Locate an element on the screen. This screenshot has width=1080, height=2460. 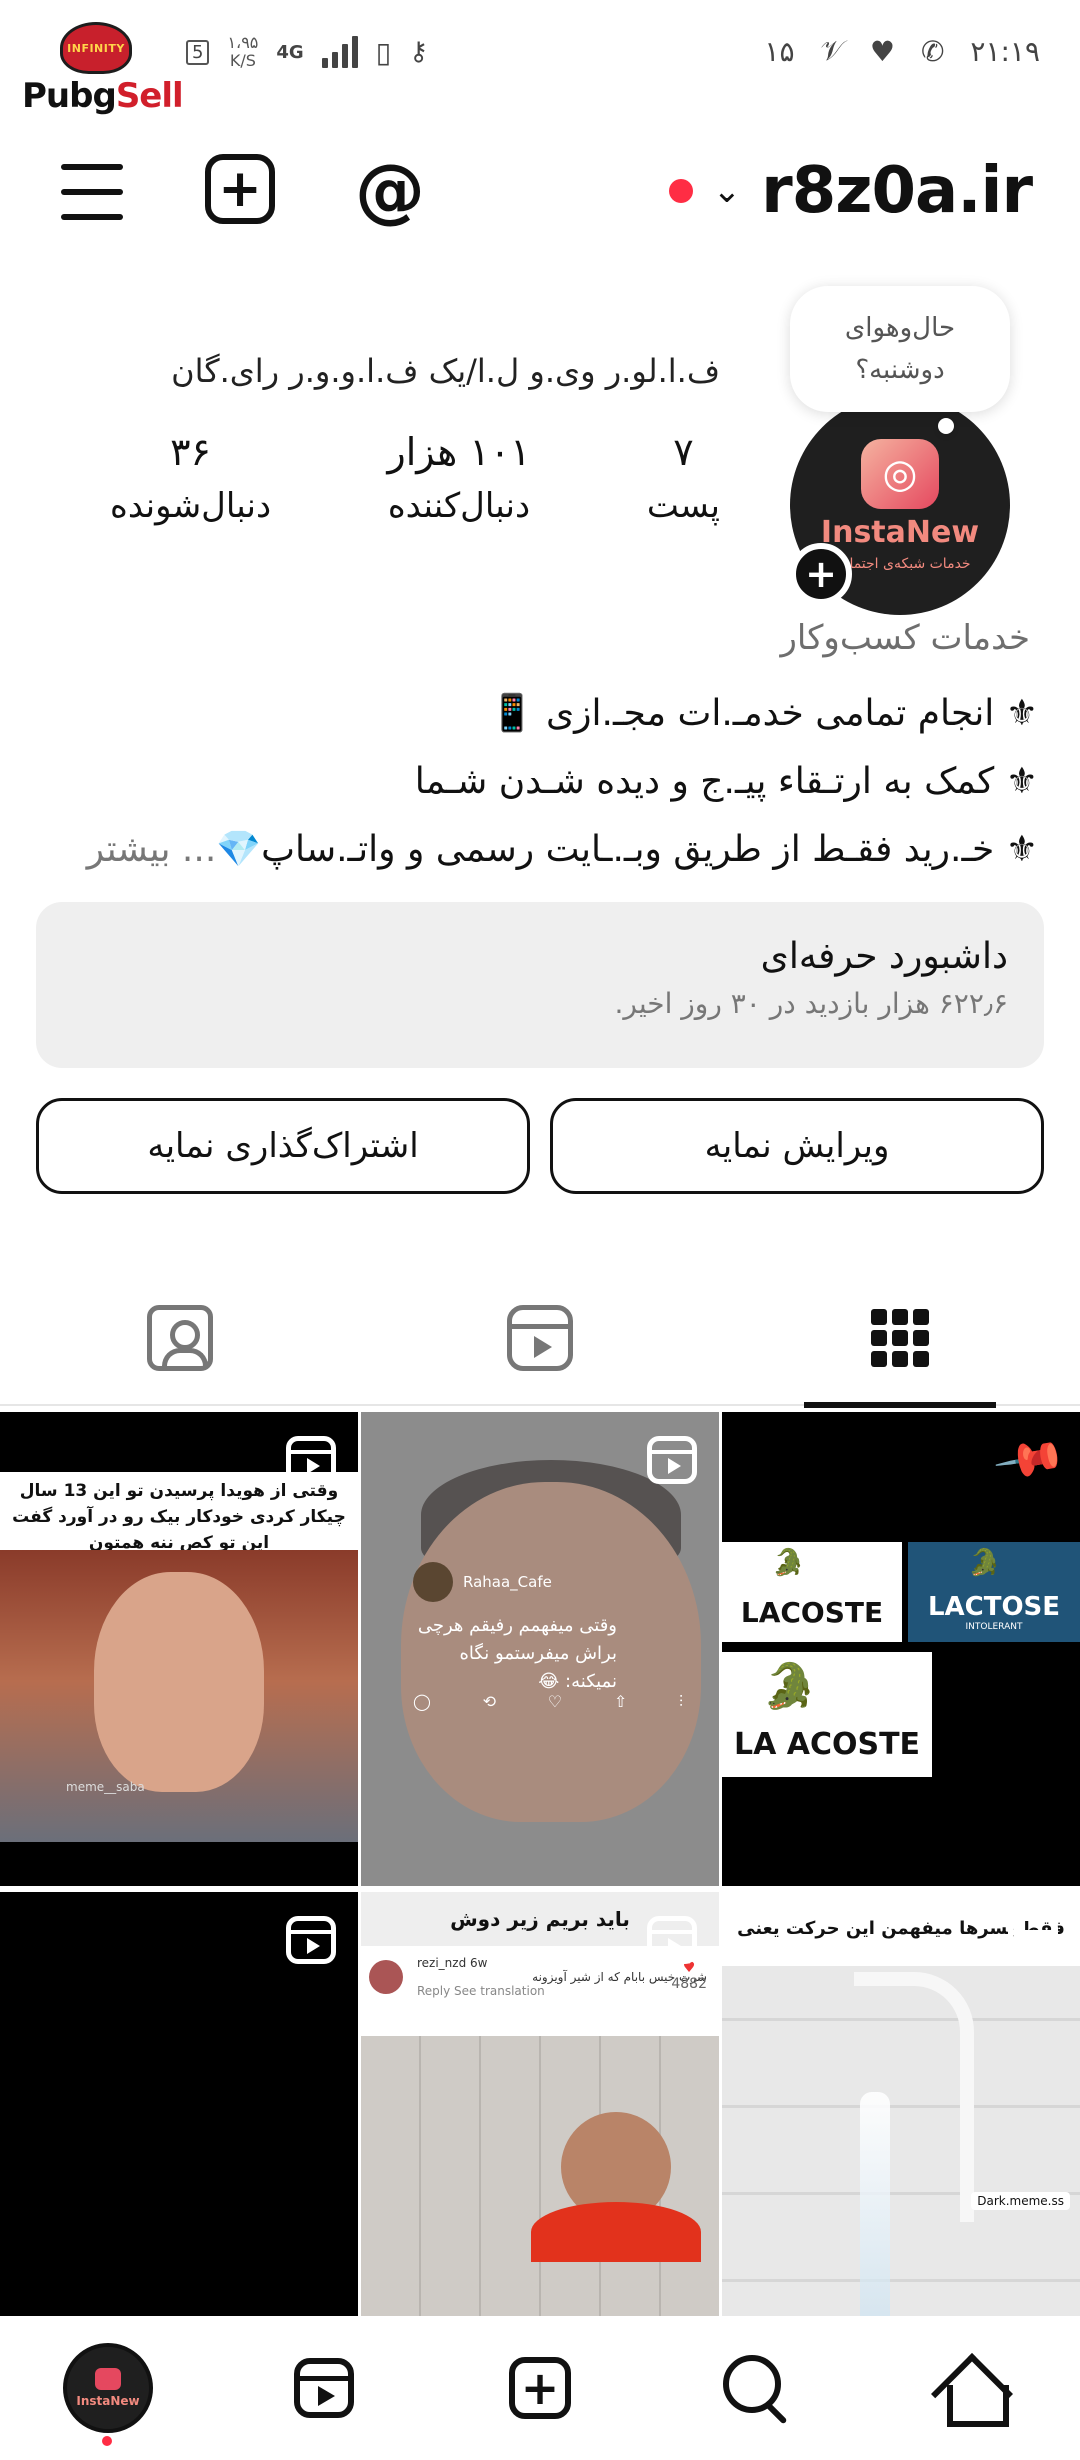
bio-more-link: ... بیشتر is located at coordinates (152, 849).